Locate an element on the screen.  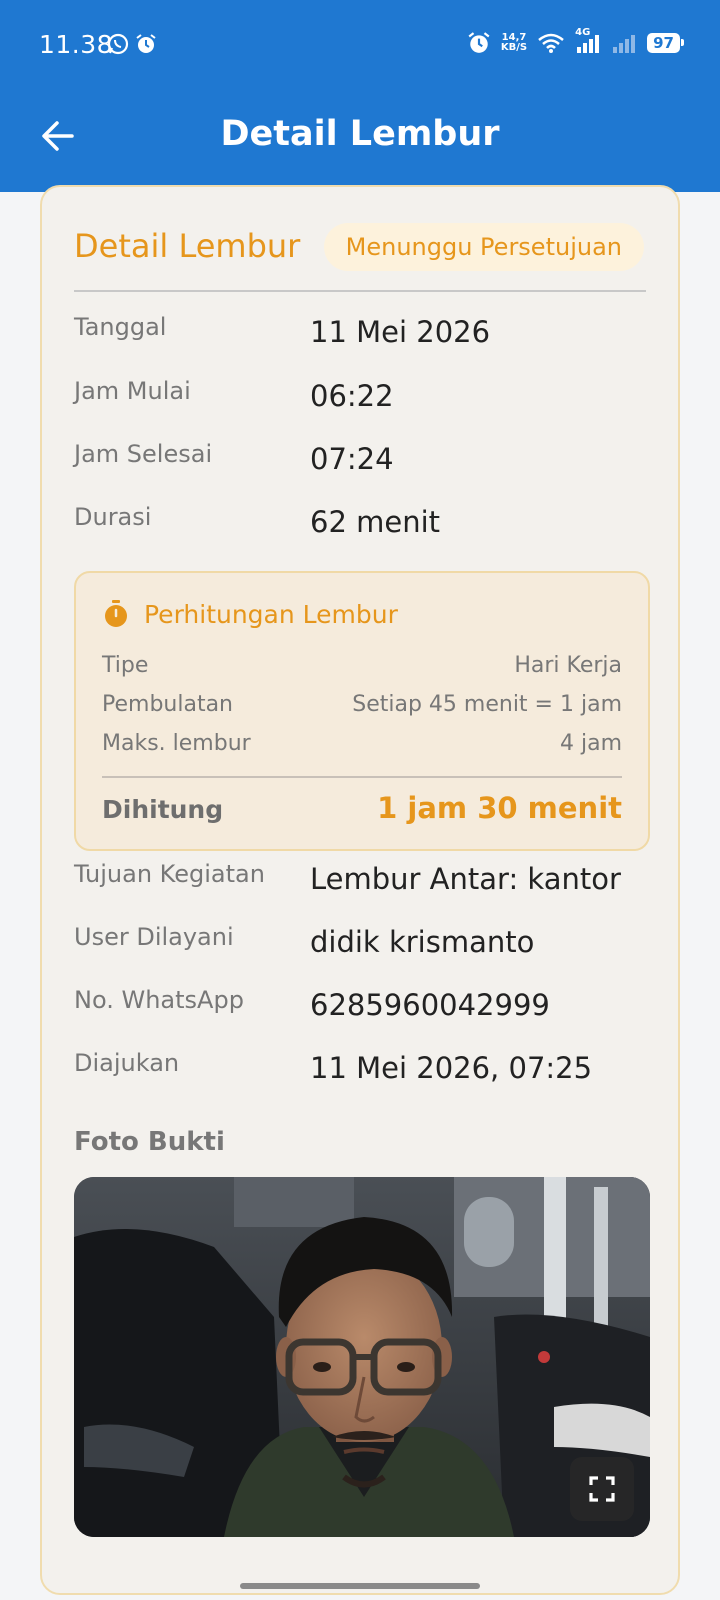
status-left-icons is located at coordinates (132, 44).